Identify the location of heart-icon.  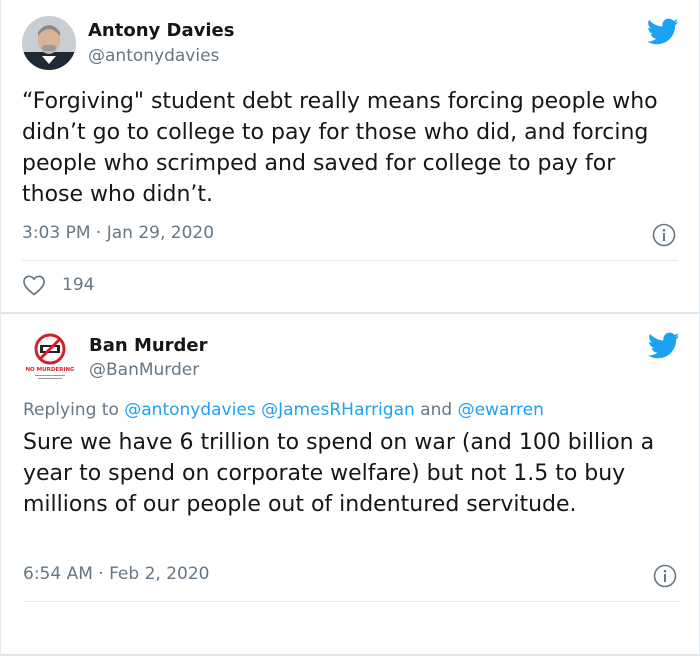
(34, 285).